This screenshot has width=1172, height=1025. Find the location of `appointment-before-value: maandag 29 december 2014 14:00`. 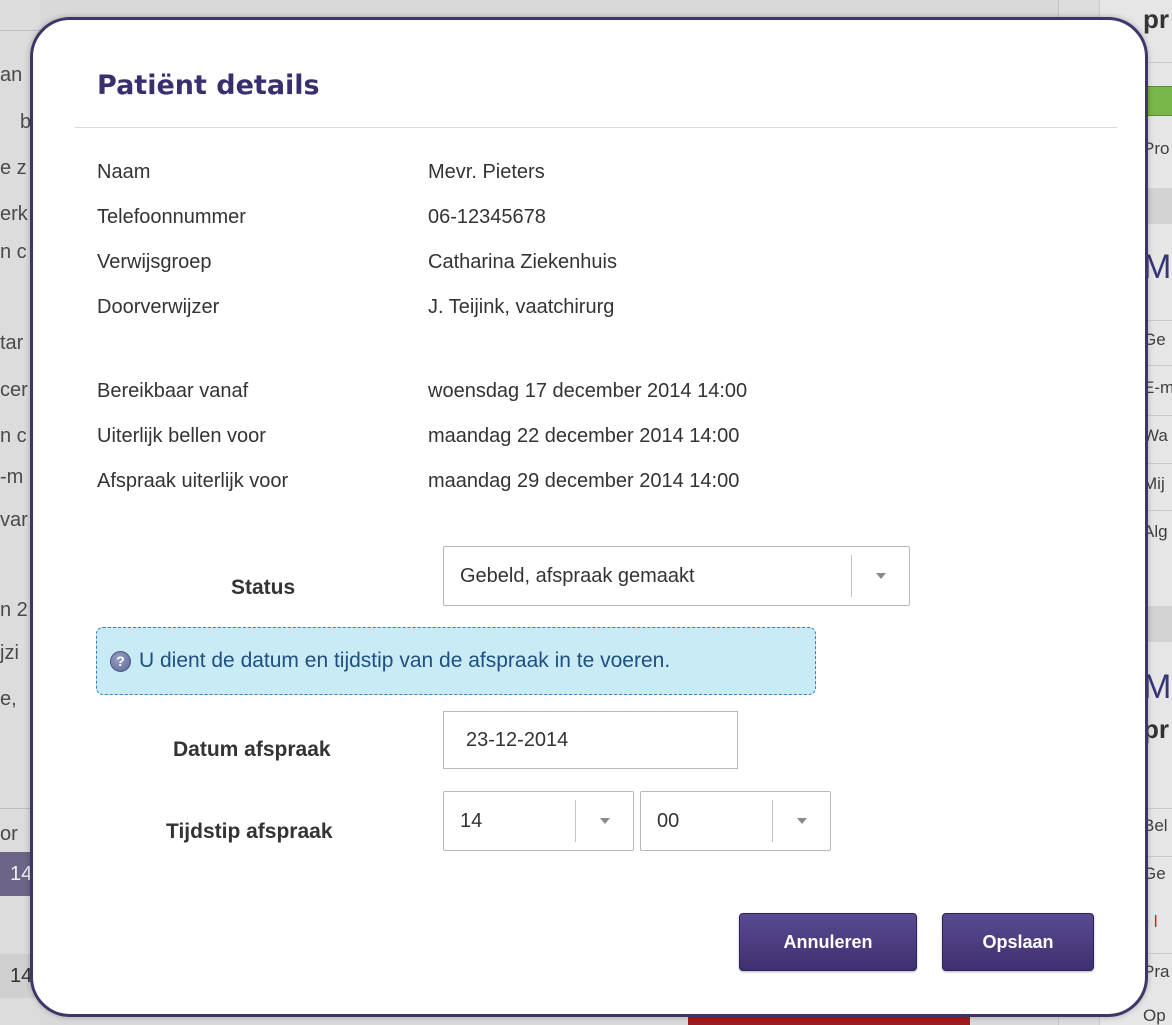

appointment-before-value: maandag 29 december 2014 14:00 is located at coordinates (584, 481).